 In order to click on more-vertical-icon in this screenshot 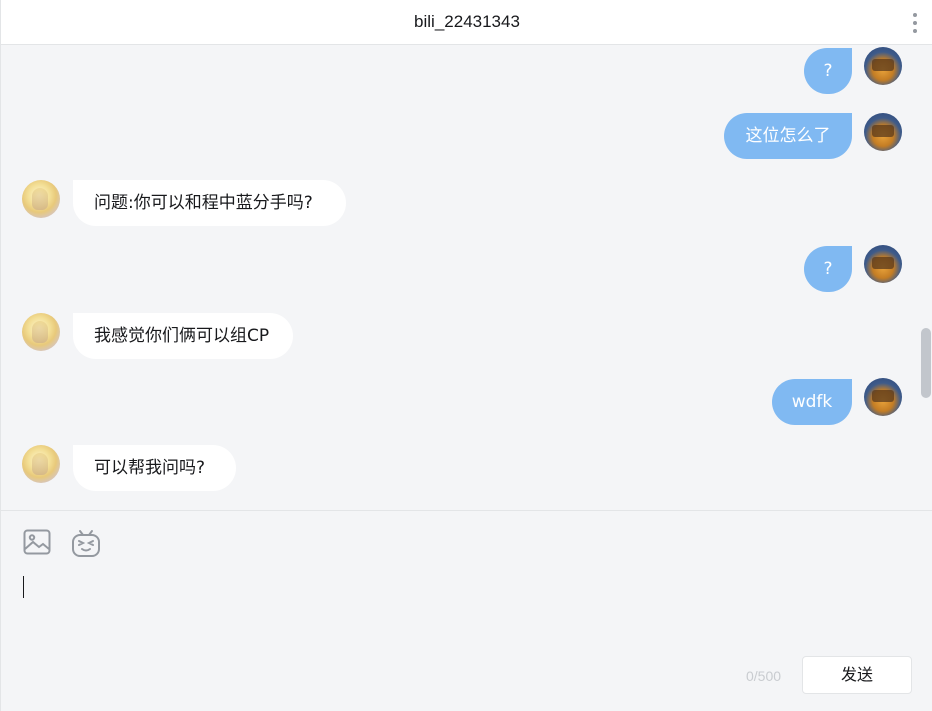, I will do `click(915, 23)`.